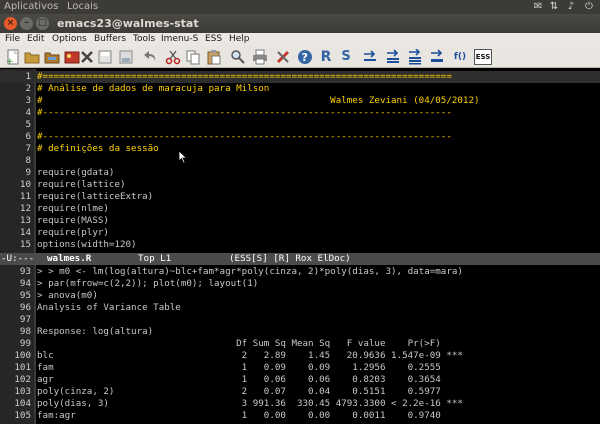  What do you see at coordinates (28, 136) in the screenshot?
I see `line-number: 6` at bounding box center [28, 136].